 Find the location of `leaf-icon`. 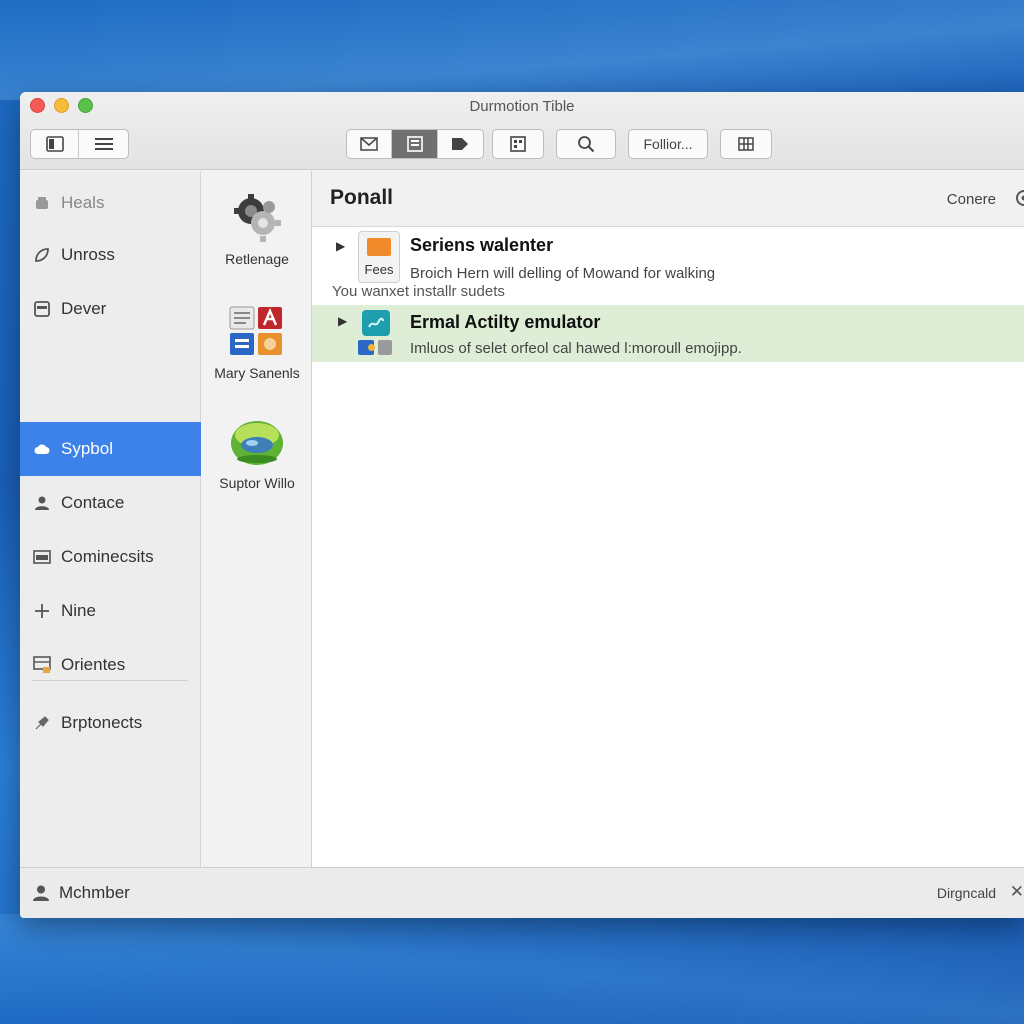

leaf-icon is located at coordinates (42, 255).